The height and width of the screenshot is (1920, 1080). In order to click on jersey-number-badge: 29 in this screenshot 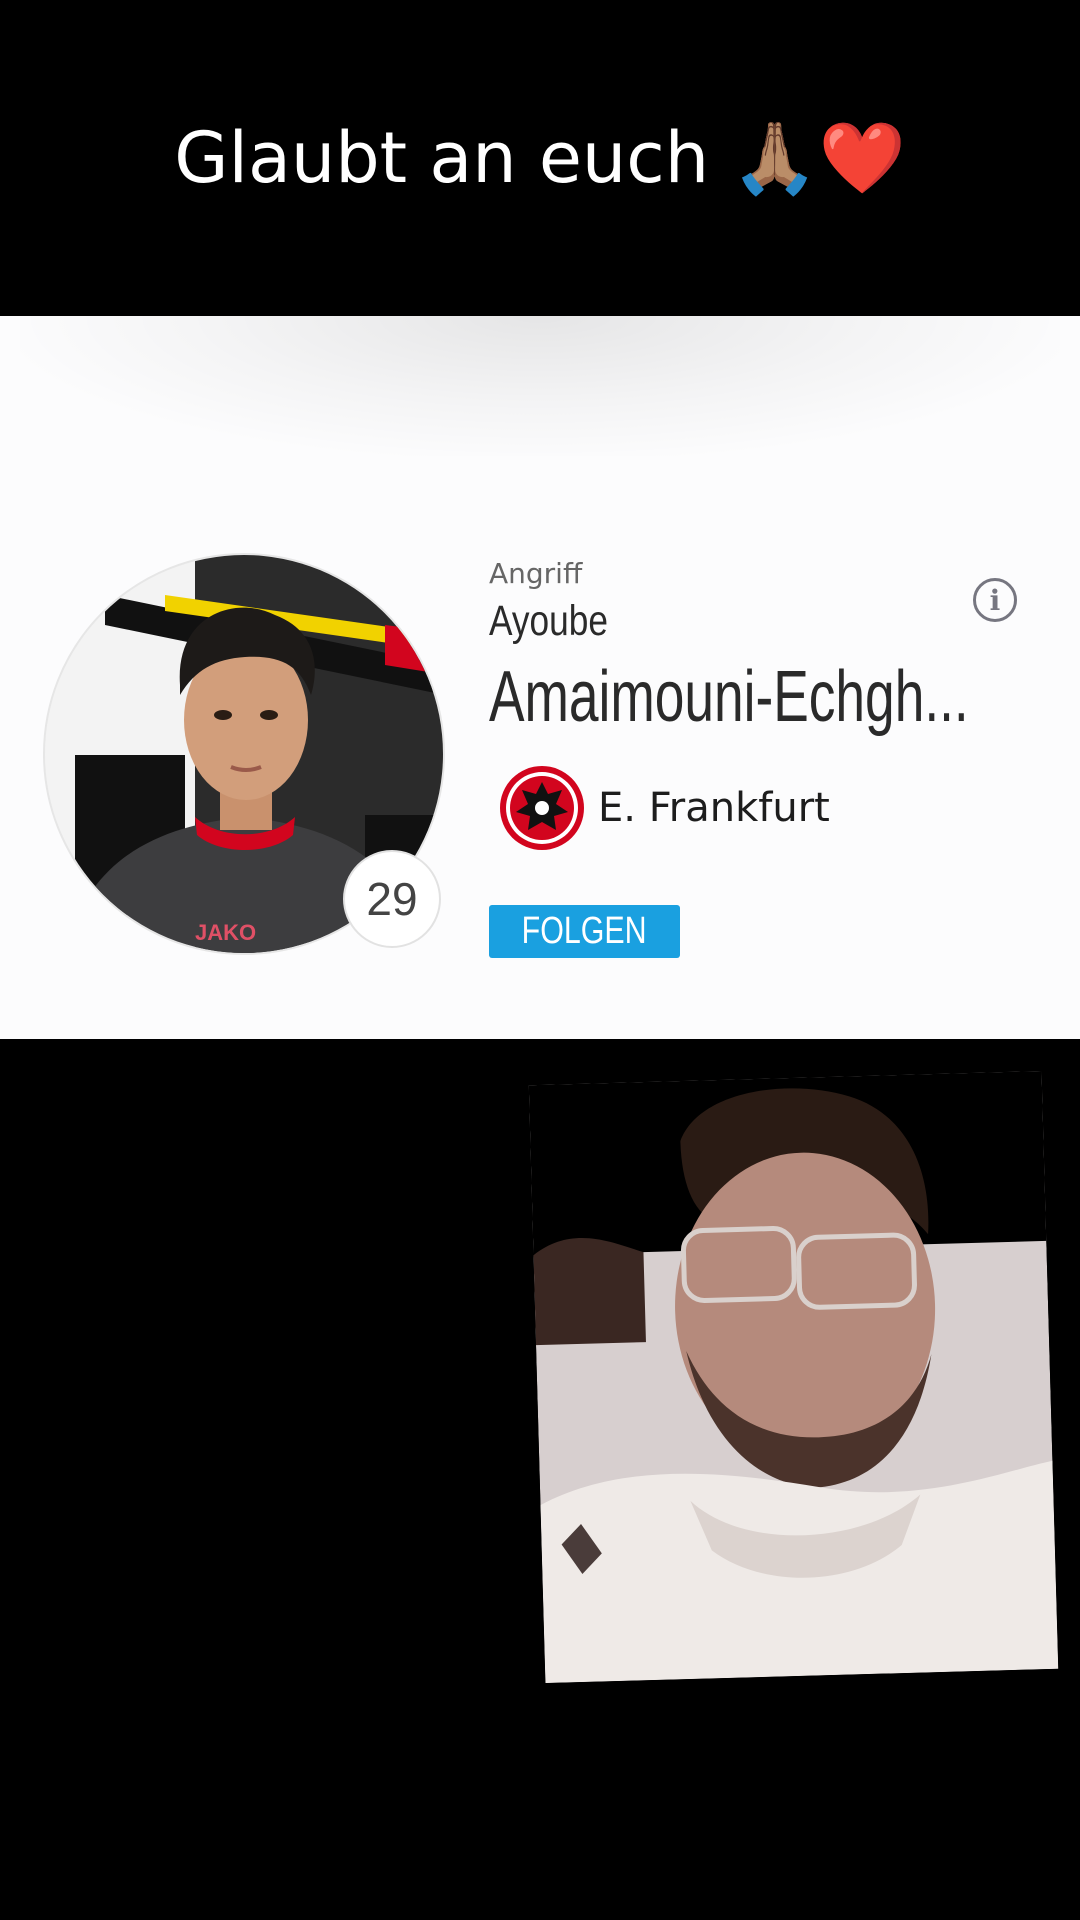, I will do `click(392, 899)`.